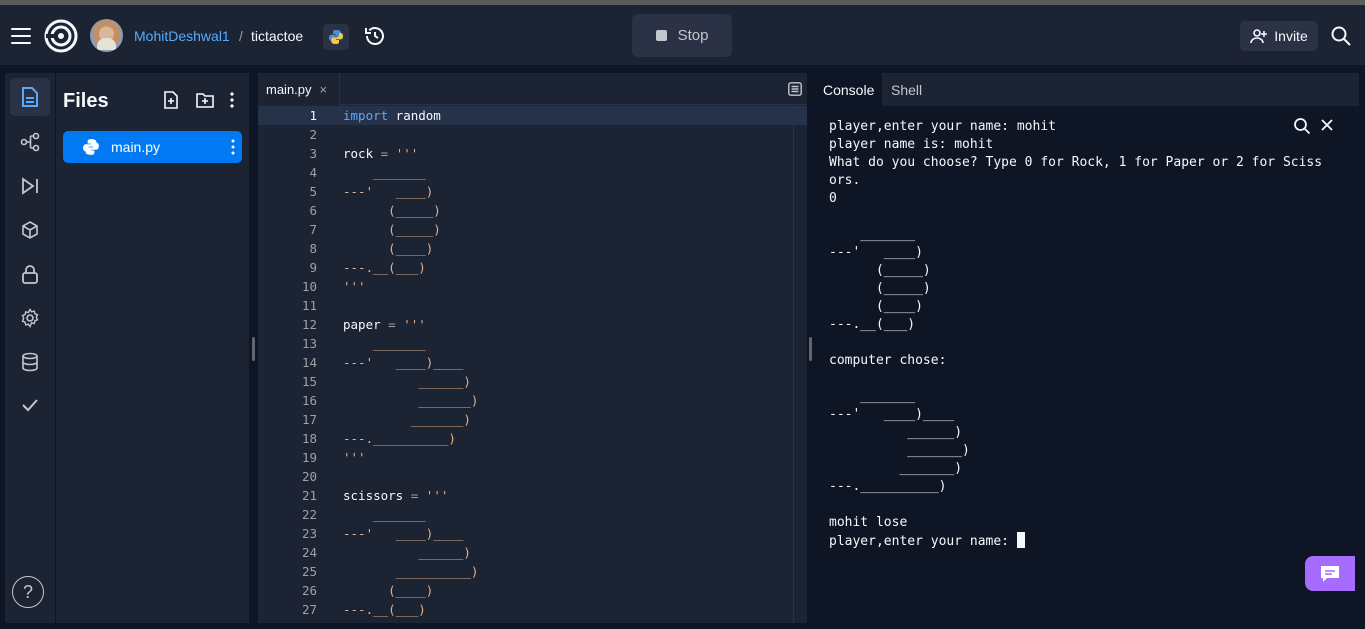  I want to click on code-line: 9 ---.__(___), so click(532, 267).